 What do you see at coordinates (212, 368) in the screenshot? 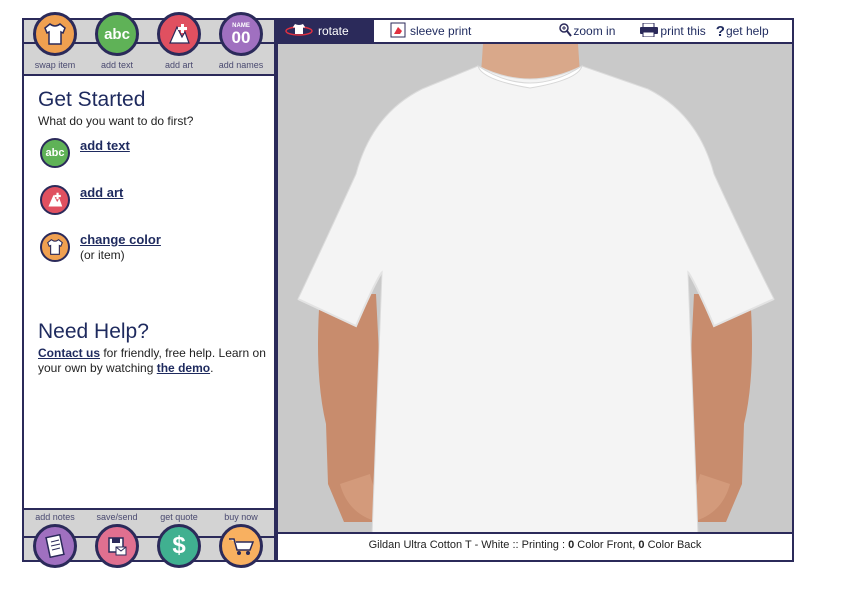
I see `help-text-2: .` at bounding box center [212, 368].